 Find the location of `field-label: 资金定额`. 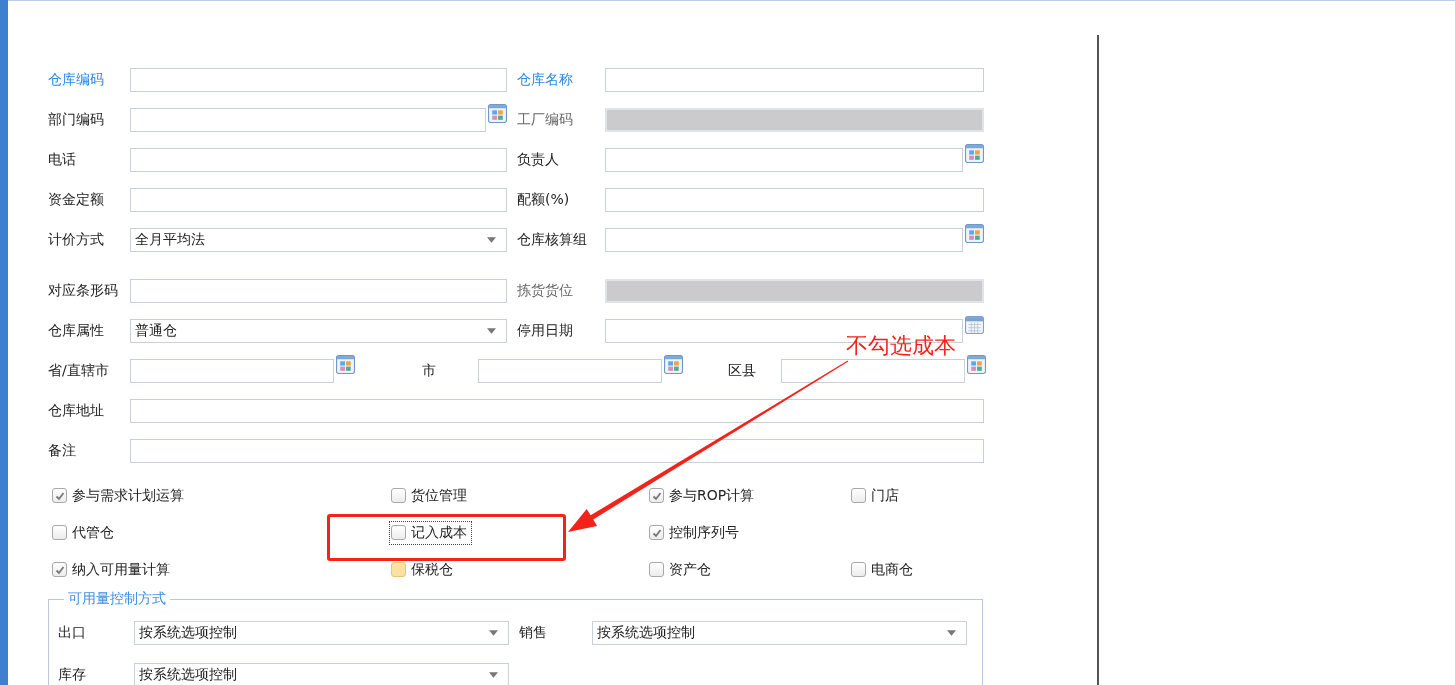

field-label: 资金定额 is located at coordinates (76, 200).